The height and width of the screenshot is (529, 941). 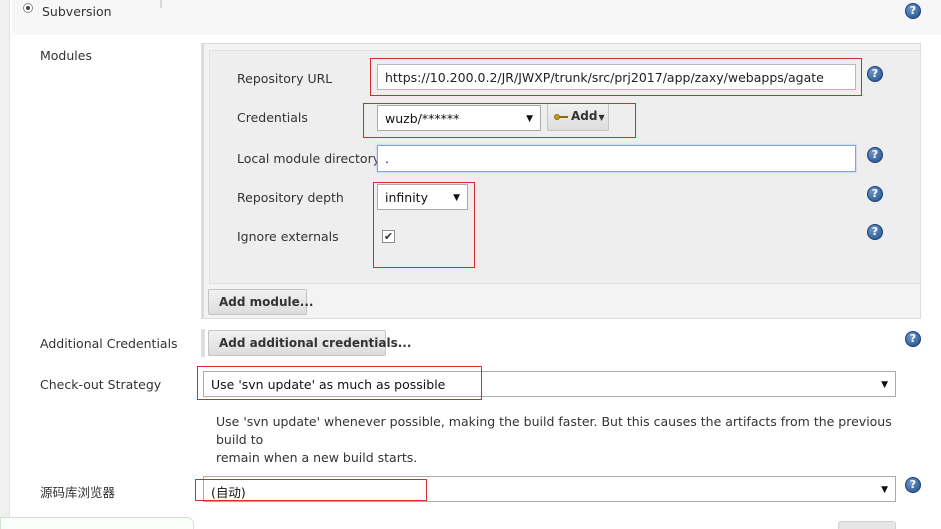 I want to click on checkout-strategy-label: Check-out Strategy, so click(x=101, y=384).